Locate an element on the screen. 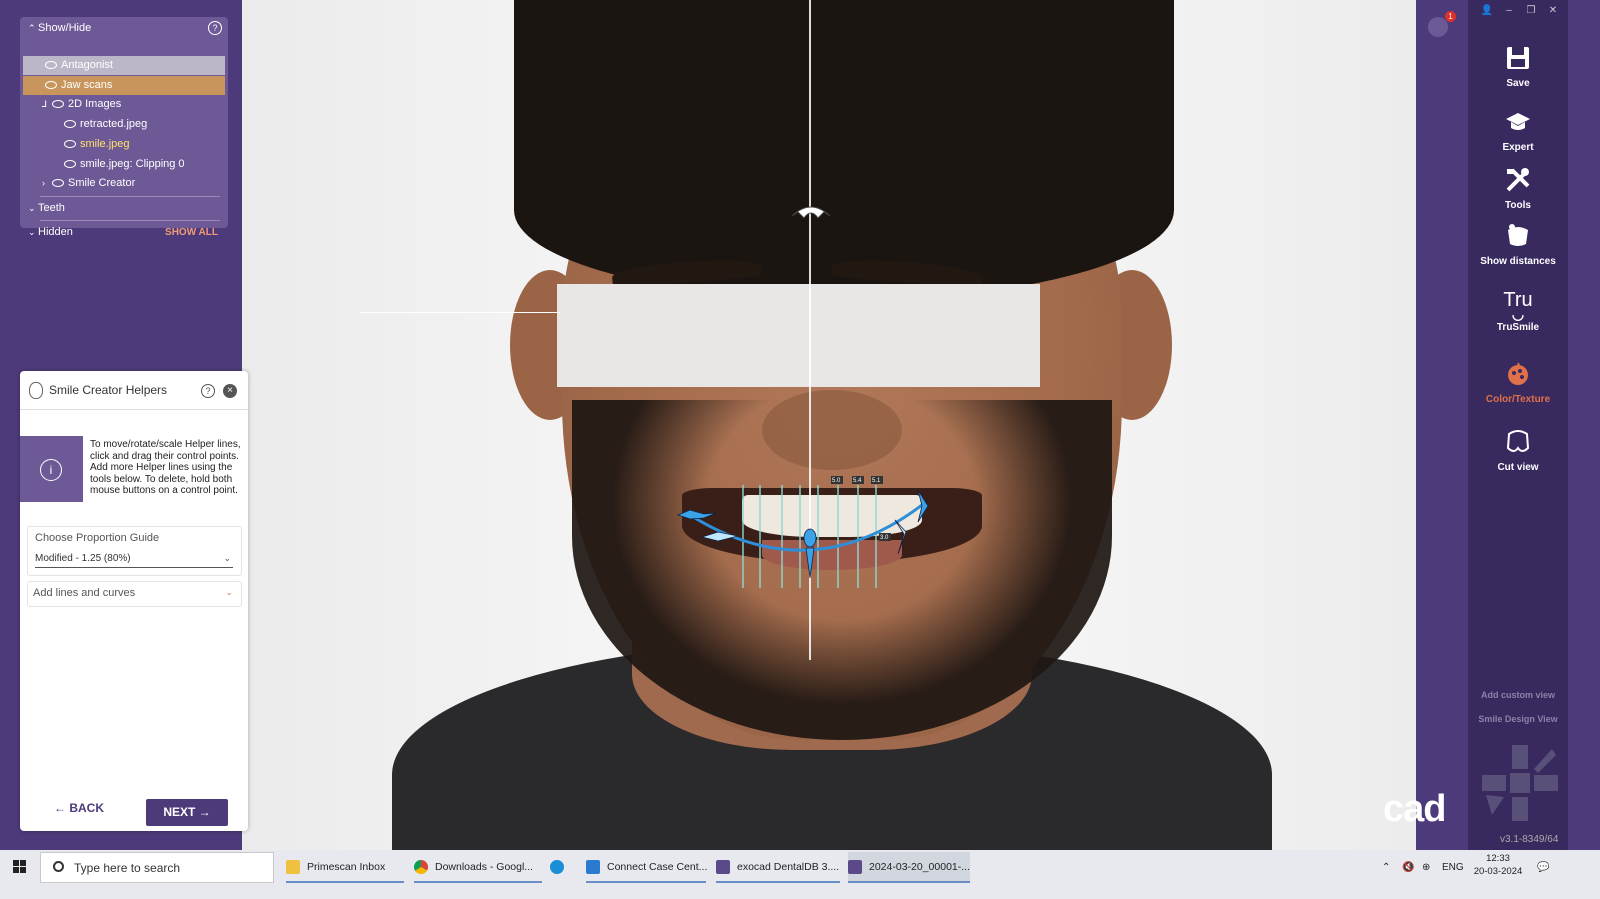 Image resolution: width=1600 pixels, height=899 pixels. tool-label: Save is located at coordinates (1518, 83).